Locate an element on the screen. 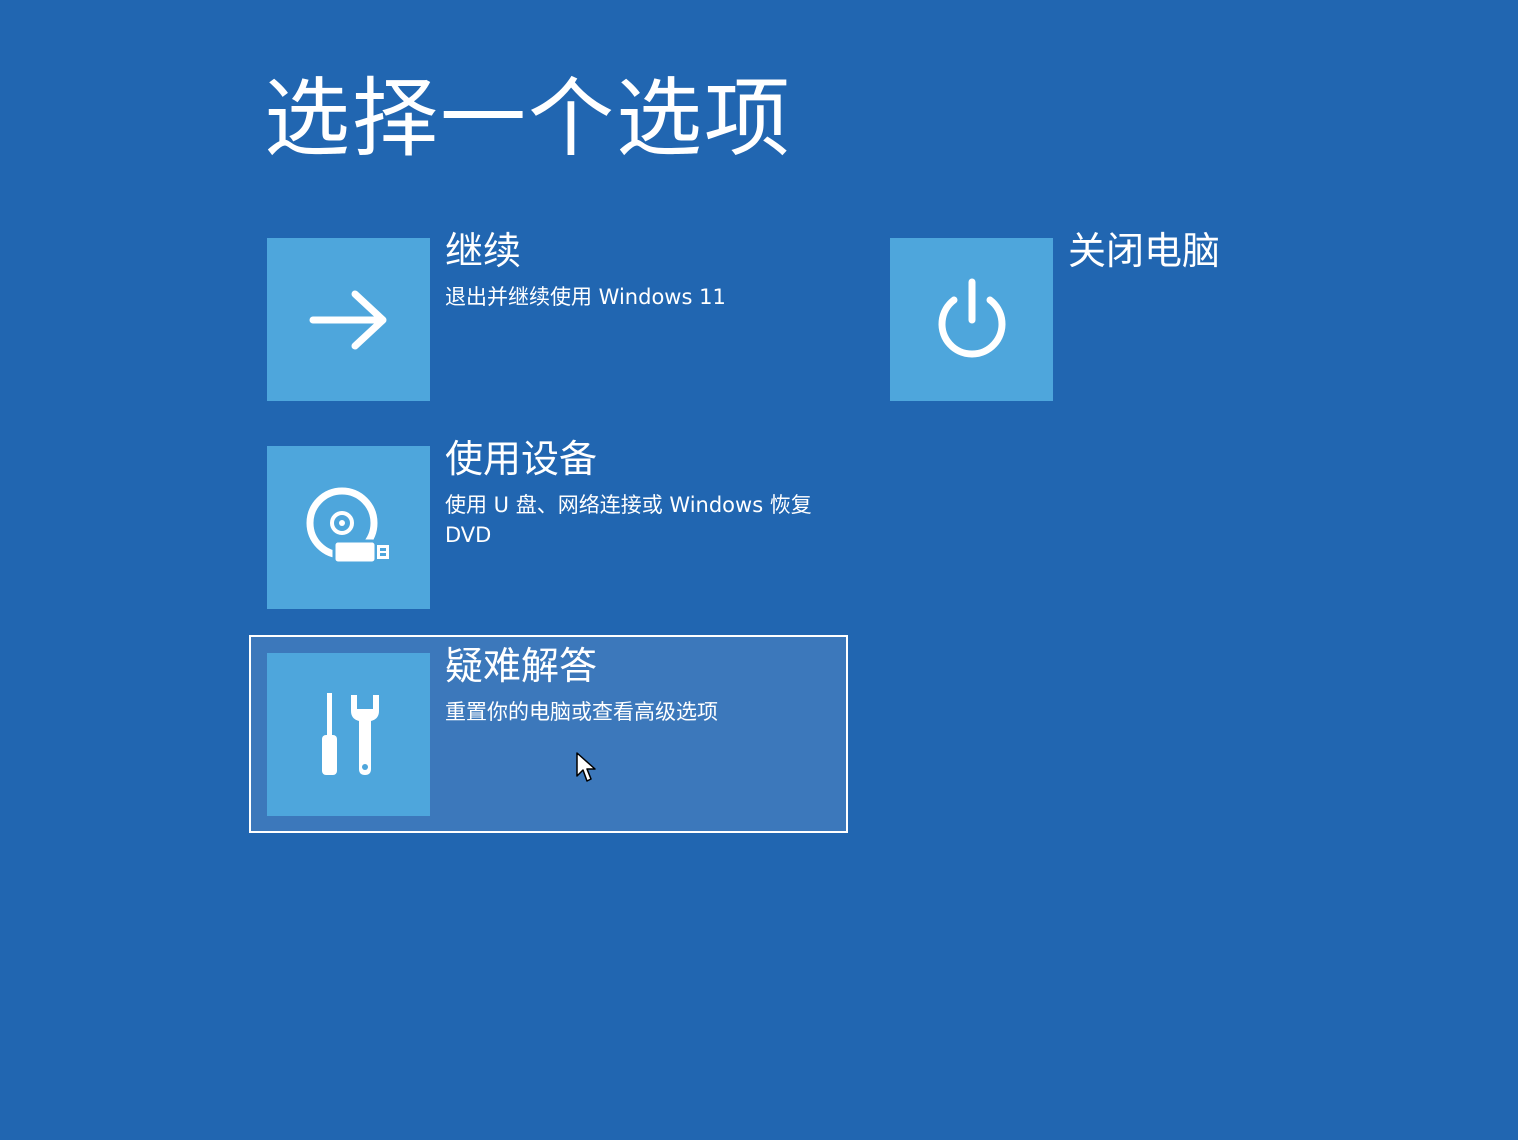 The height and width of the screenshot is (1140, 1518). use-device-tile is located at coordinates (348, 527).